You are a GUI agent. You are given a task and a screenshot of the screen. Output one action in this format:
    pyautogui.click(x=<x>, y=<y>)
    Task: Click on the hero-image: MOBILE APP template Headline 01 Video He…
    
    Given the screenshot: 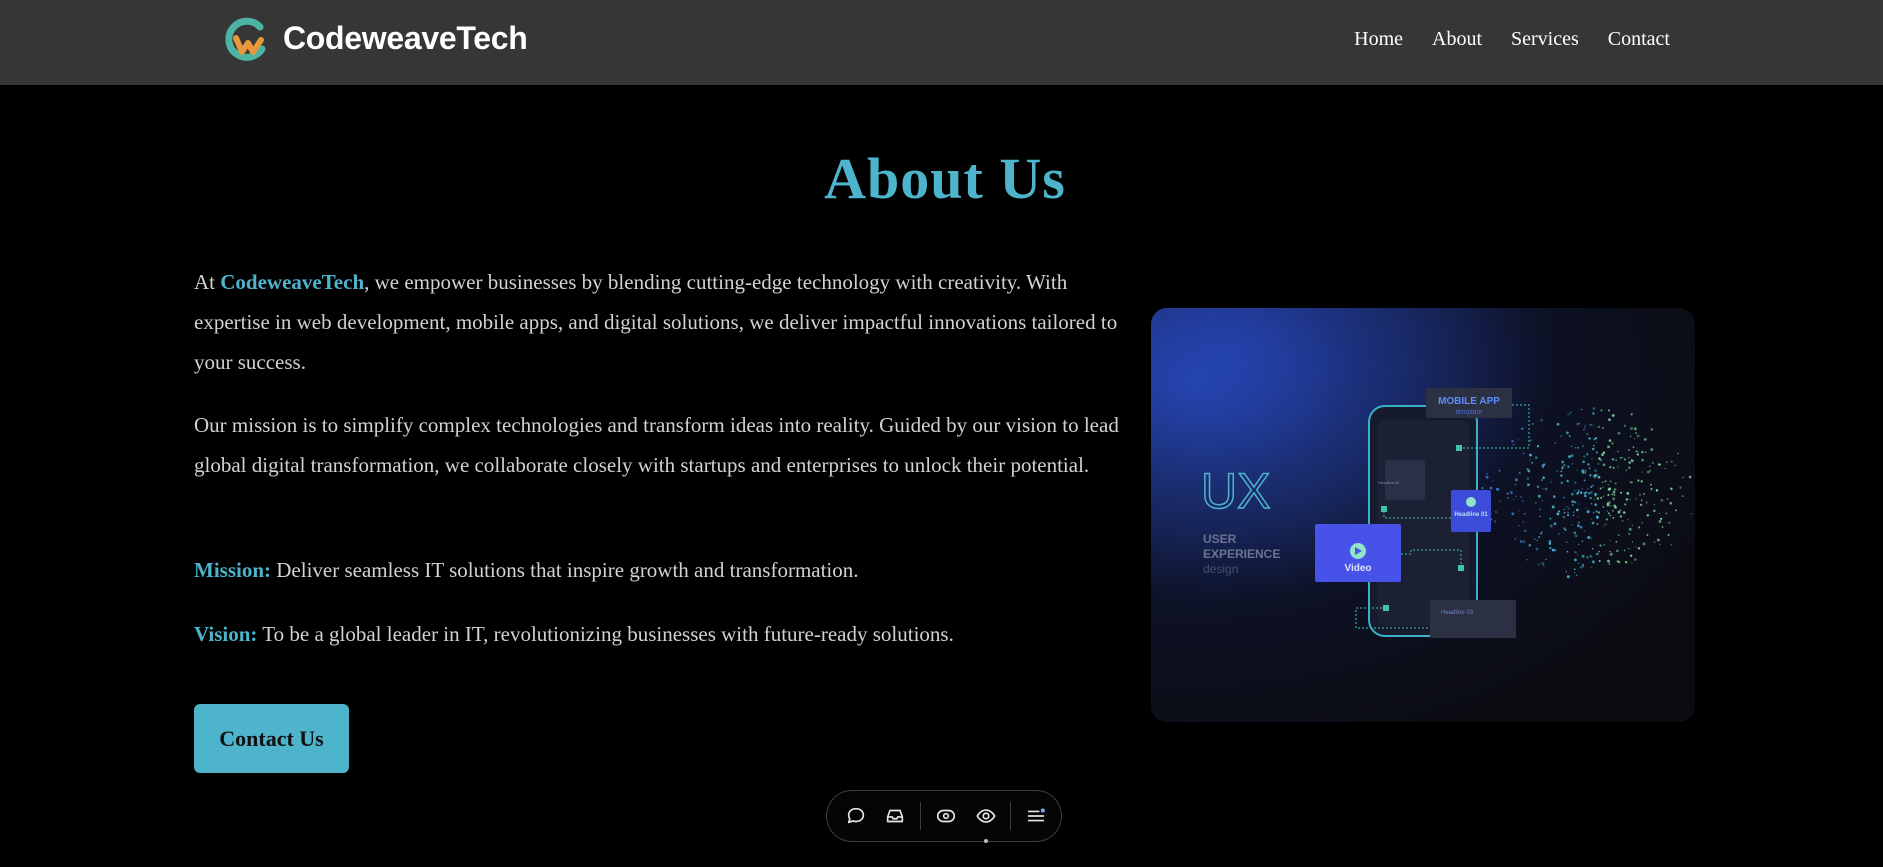 What is the action you would take?
    pyautogui.click(x=1423, y=515)
    